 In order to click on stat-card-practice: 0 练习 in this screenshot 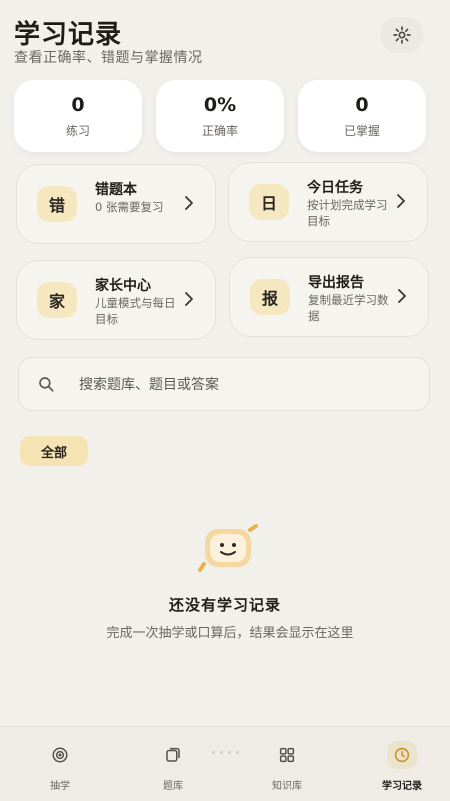, I will do `click(78, 116)`.